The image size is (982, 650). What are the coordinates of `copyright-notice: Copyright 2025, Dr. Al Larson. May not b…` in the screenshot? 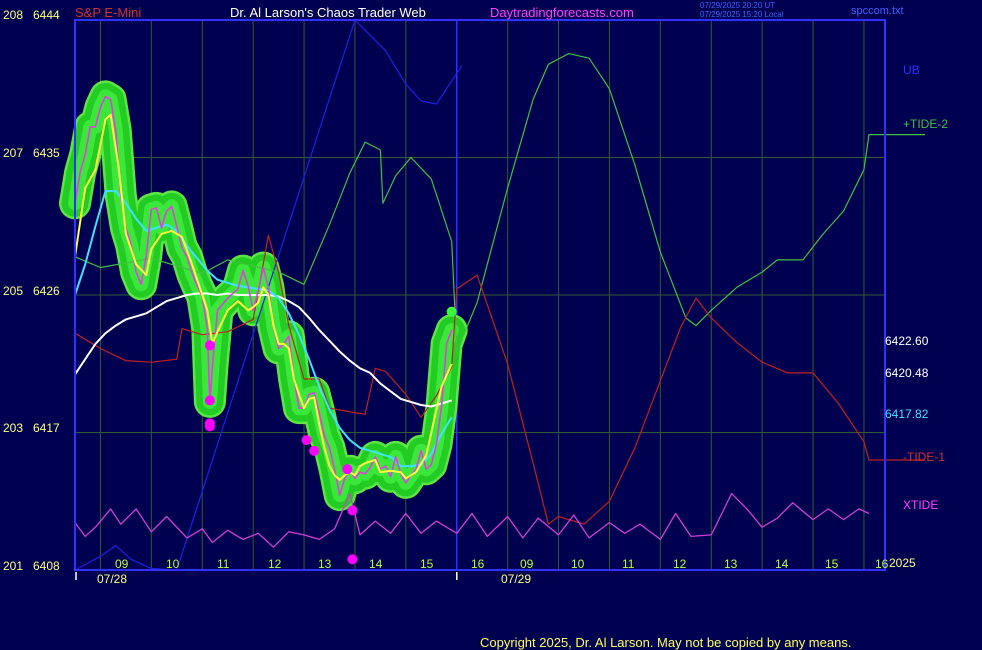 It's located at (666, 642).